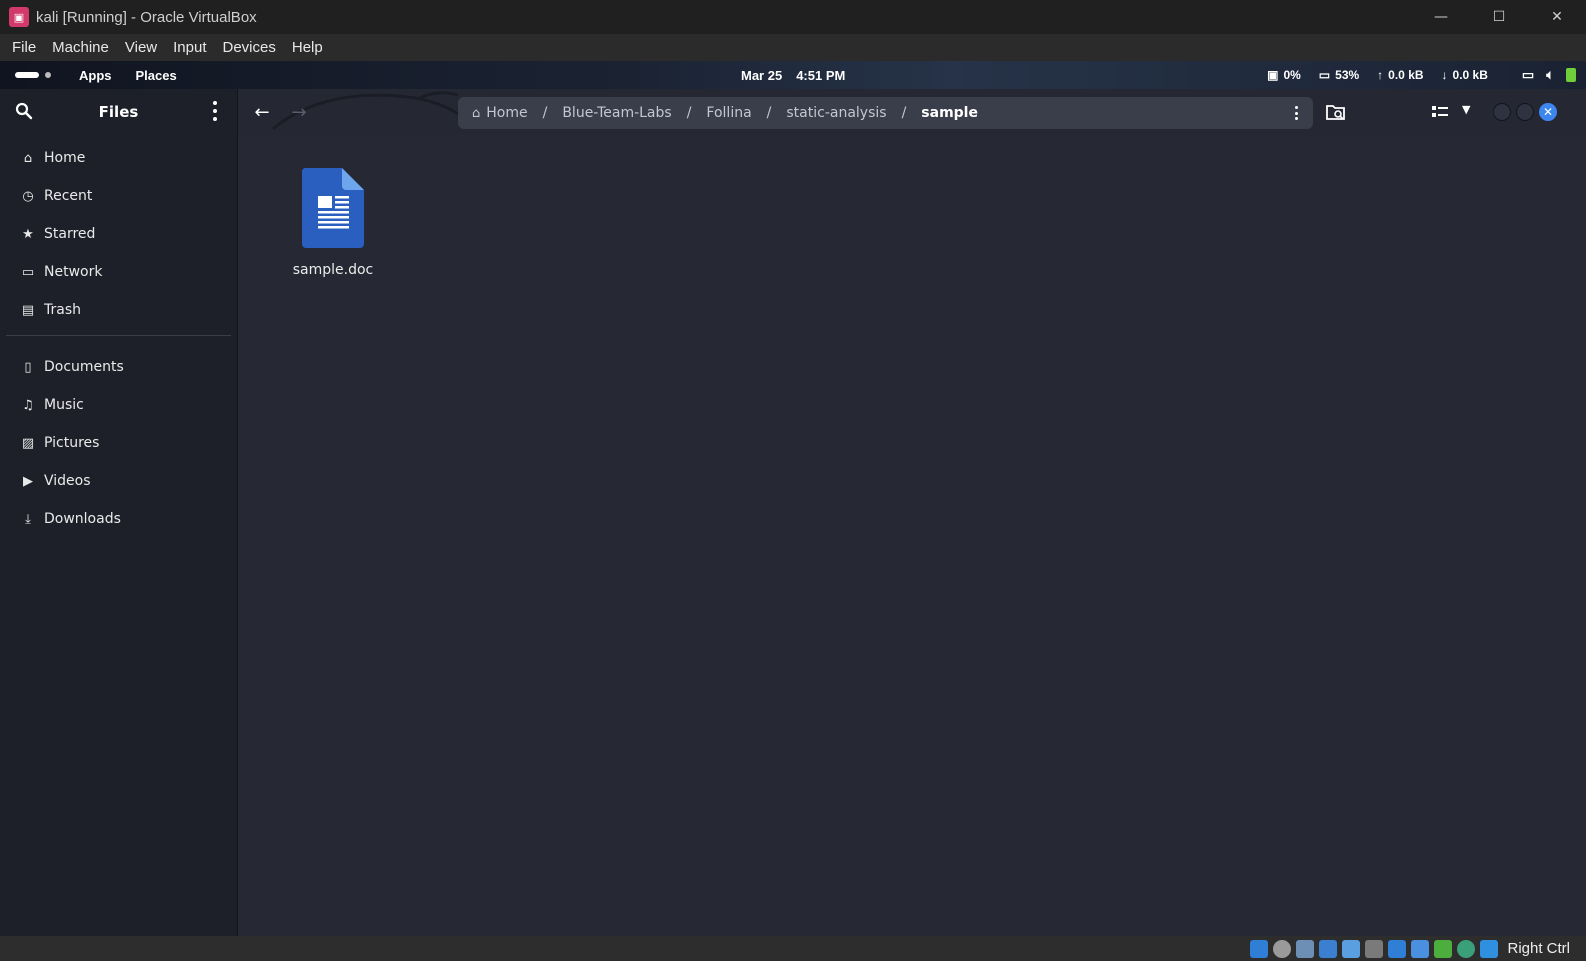 This screenshot has width=1586, height=961. I want to click on network-icon: ▭, so click(28, 272).